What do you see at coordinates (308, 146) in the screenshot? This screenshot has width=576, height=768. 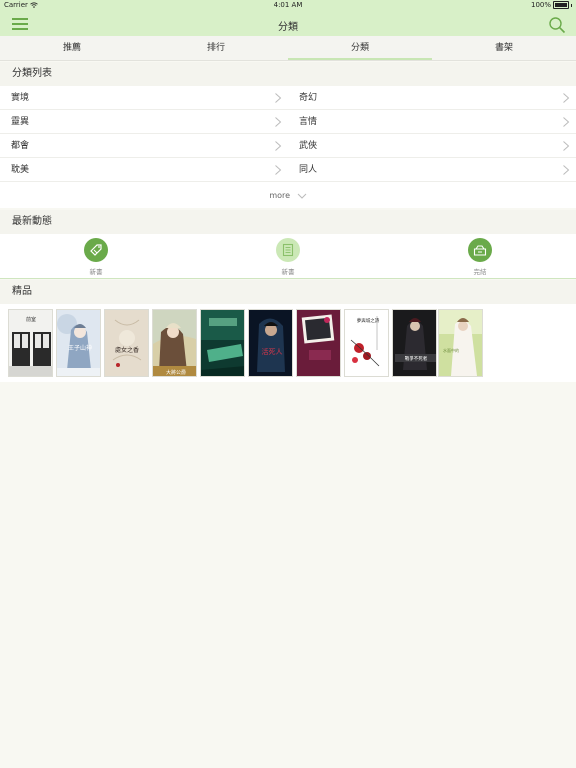 I see `category-label: 武俠` at bounding box center [308, 146].